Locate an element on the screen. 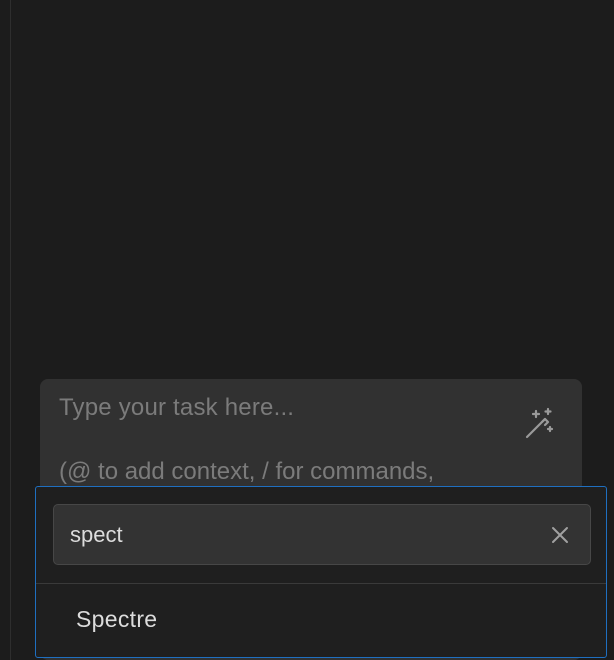  panel-left-border is located at coordinates (10, 330).